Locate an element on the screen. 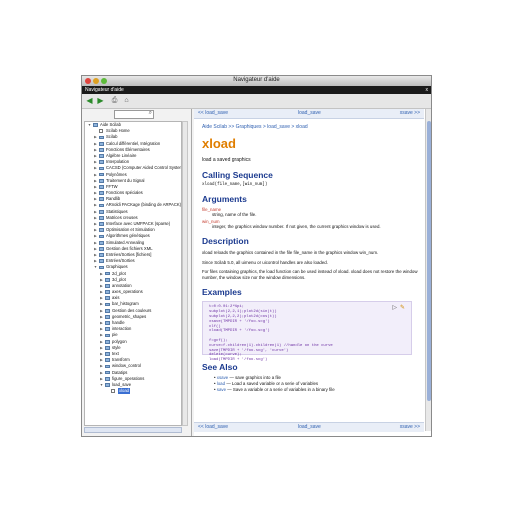  page-title: xload is located at coordinates (219, 143).